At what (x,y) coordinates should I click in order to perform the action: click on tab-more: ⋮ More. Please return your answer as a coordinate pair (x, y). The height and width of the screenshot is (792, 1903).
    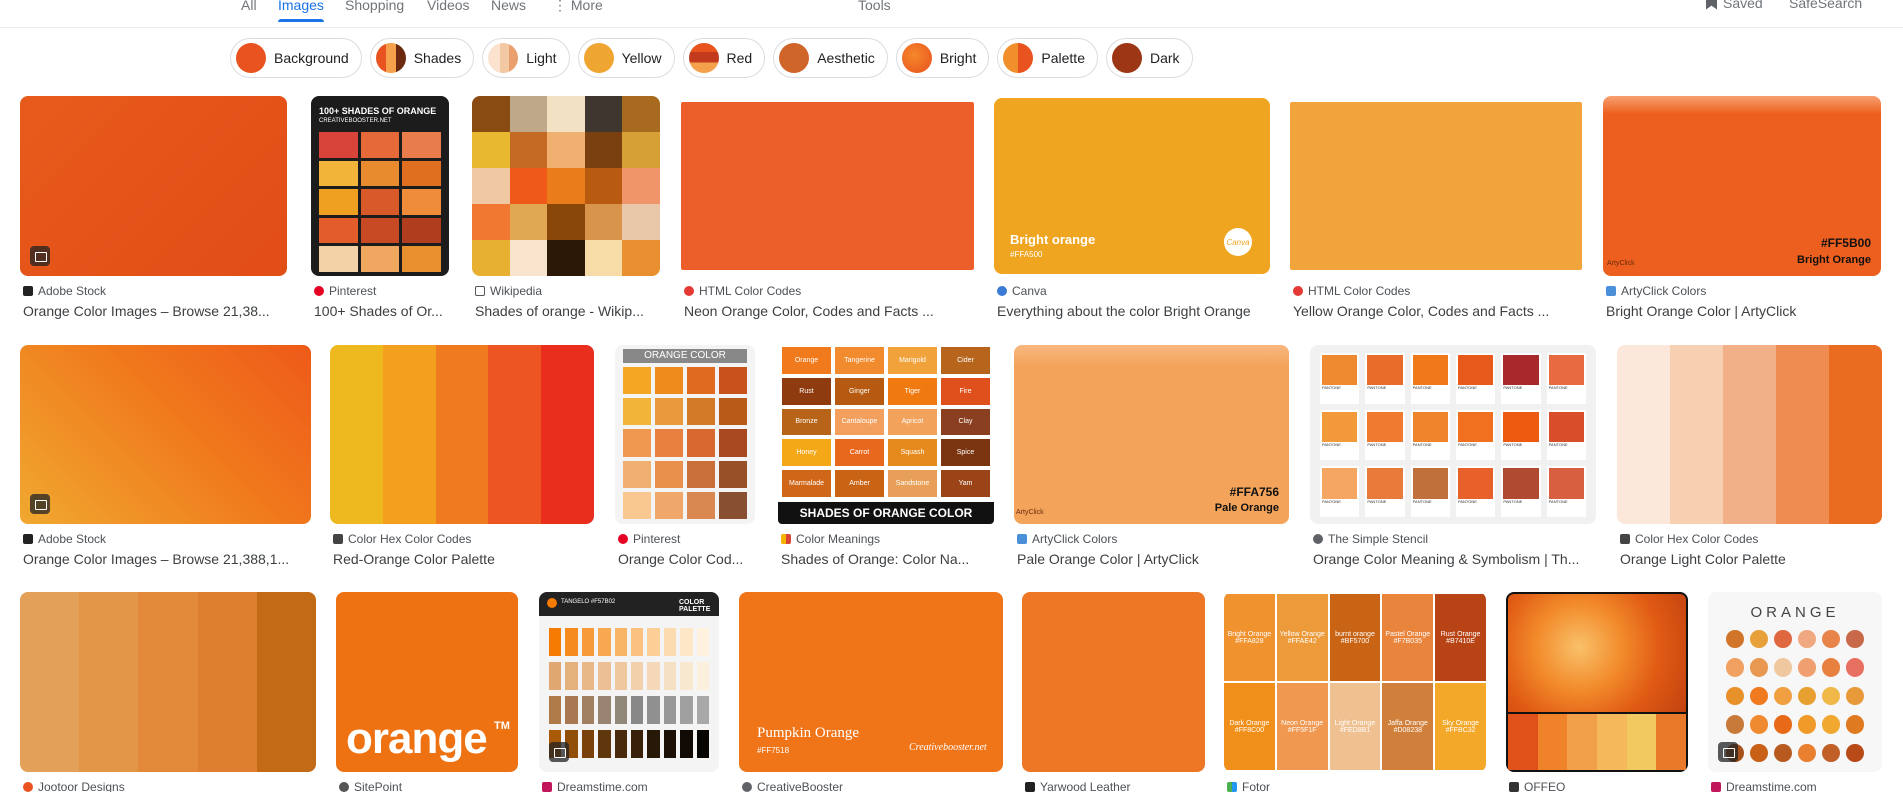
    Looking at the image, I should click on (578, 7).